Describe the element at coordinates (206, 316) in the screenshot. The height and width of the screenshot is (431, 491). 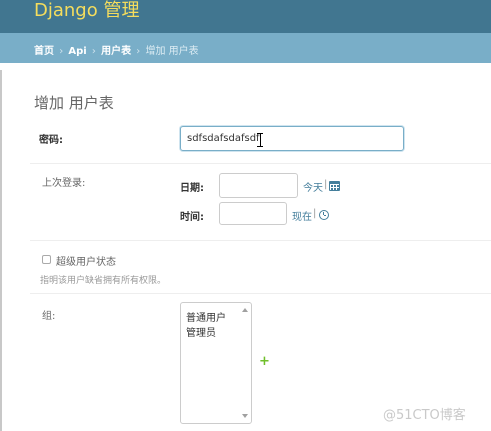
I see `groups-option: 普通用户` at that location.